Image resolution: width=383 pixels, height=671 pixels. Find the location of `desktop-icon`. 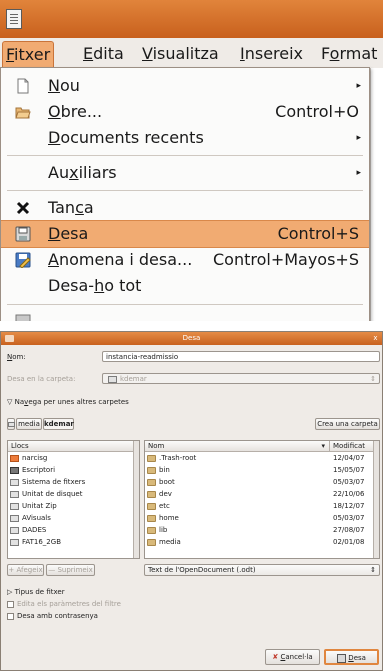

desktop-icon is located at coordinates (14, 470).